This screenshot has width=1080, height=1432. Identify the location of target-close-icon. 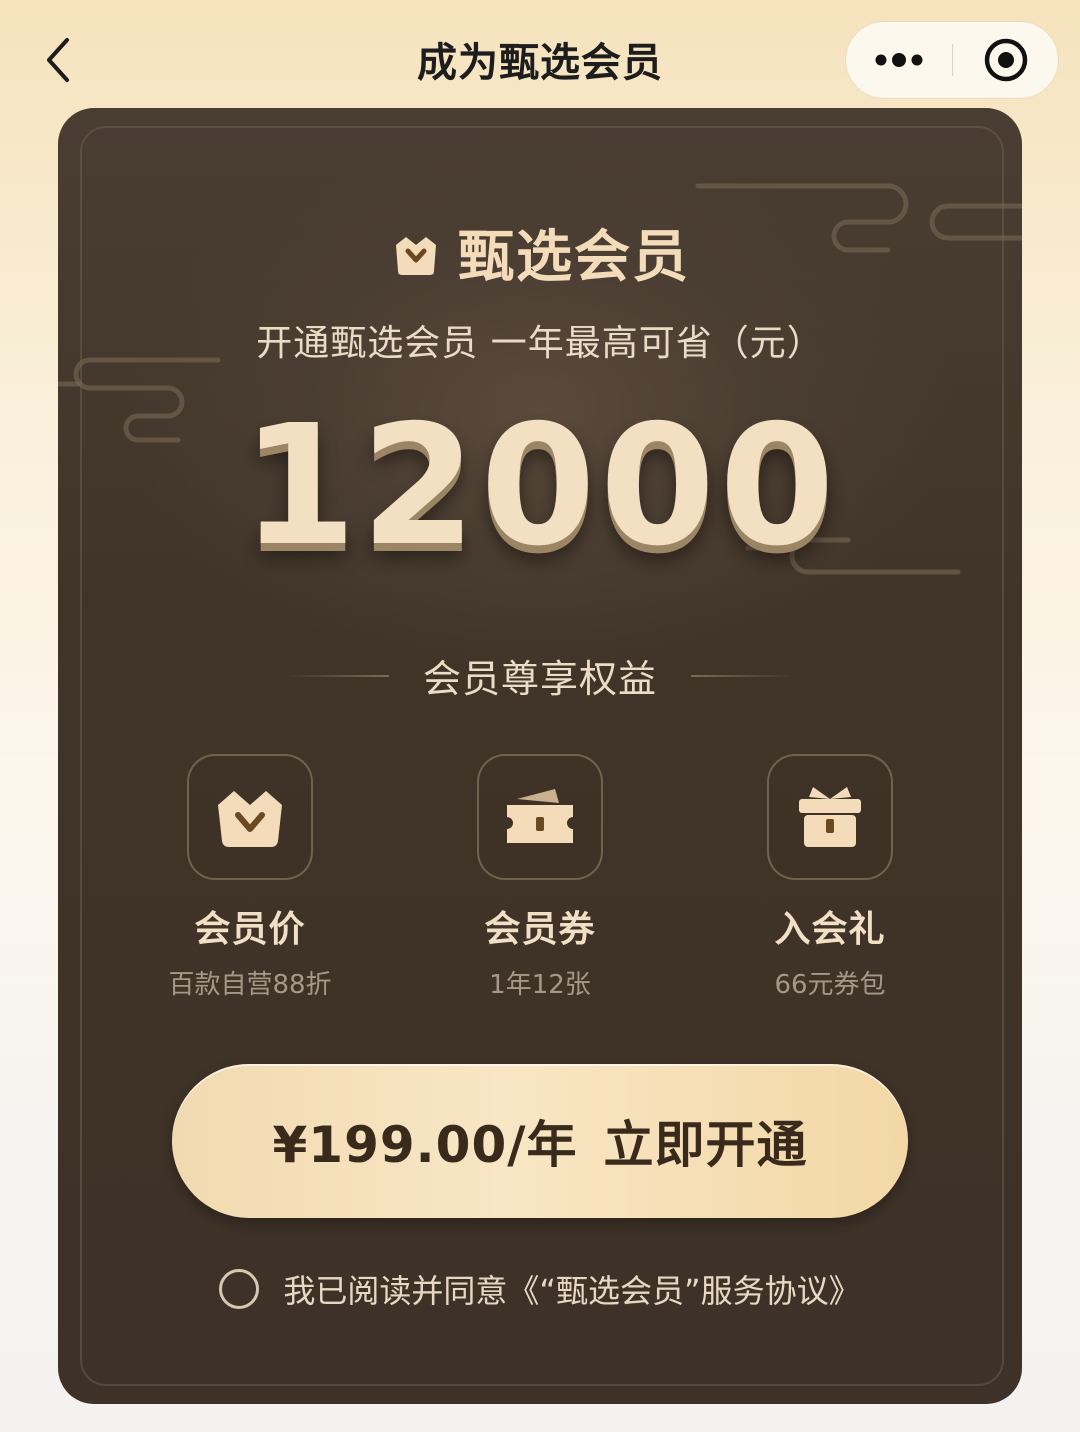
(1005, 60).